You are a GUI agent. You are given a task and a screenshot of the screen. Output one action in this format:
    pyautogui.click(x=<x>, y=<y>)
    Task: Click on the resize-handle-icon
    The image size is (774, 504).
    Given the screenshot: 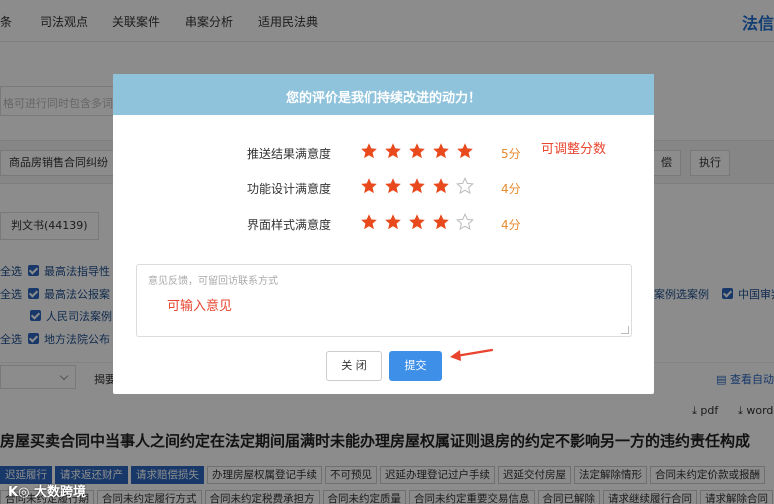 What is the action you would take?
    pyautogui.click(x=625, y=330)
    